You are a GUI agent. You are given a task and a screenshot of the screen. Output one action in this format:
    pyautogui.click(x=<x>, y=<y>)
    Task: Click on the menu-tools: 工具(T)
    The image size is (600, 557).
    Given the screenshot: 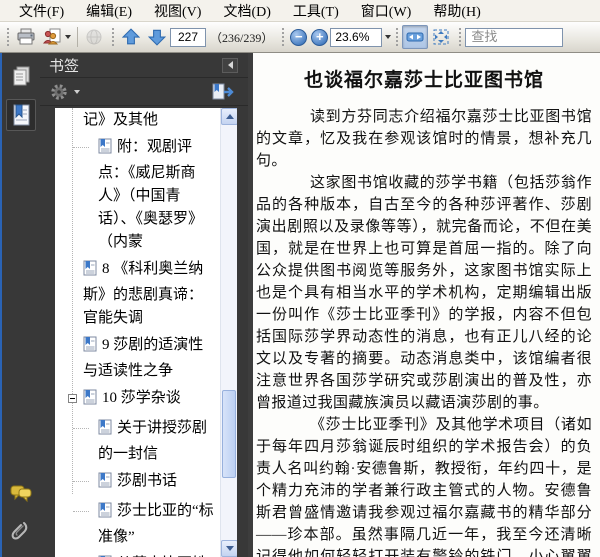 What is the action you would take?
    pyautogui.click(x=316, y=11)
    